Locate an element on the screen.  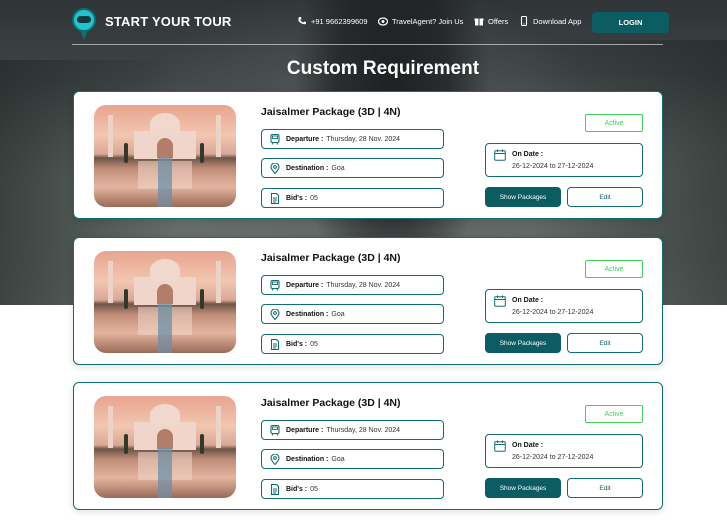
phone-link: +91 9662399609 is located at coordinates (332, 21).